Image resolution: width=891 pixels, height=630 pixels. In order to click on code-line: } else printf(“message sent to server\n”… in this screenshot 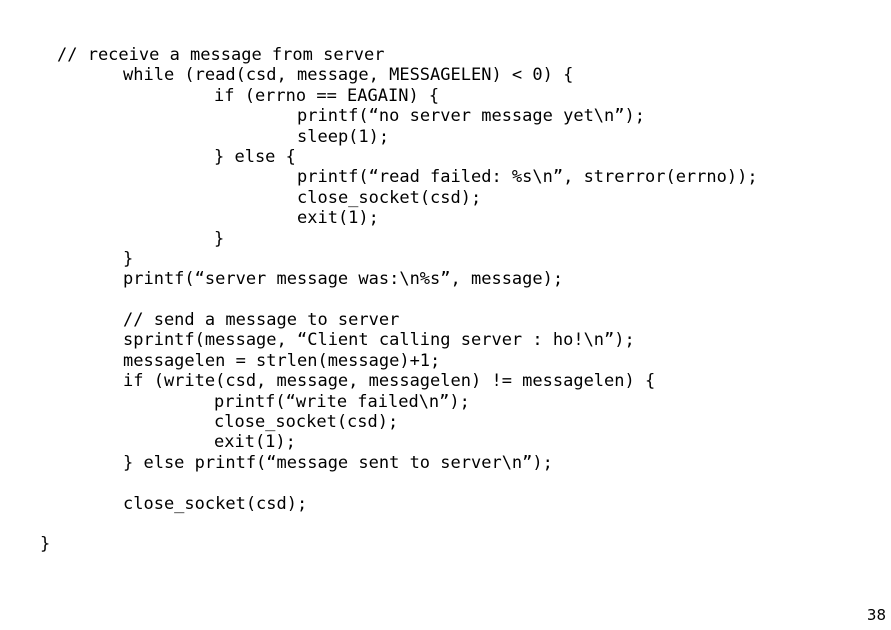, I will do `click(338, 462)`.